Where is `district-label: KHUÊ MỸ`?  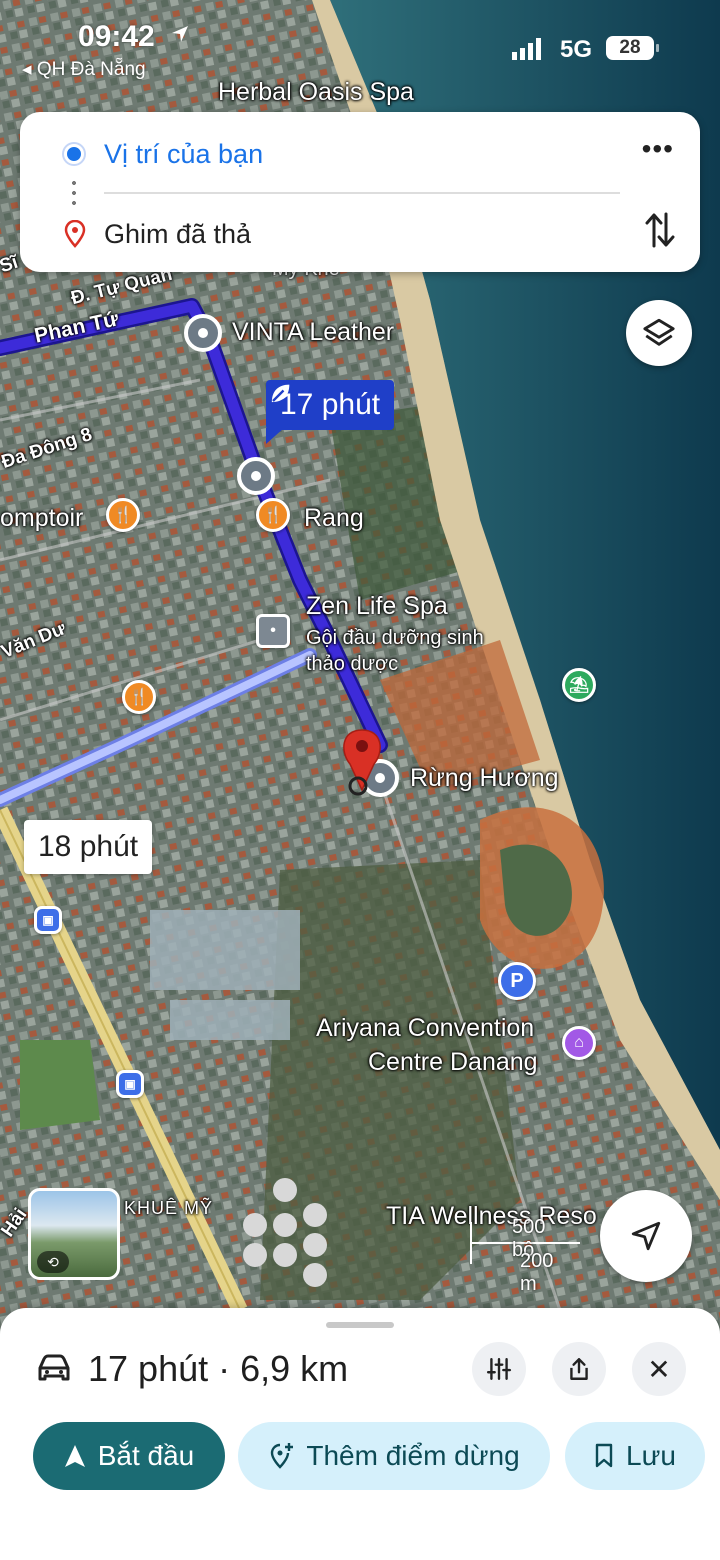 district-label: KHUÊ MỸ is located at coordinates (169, 1208).